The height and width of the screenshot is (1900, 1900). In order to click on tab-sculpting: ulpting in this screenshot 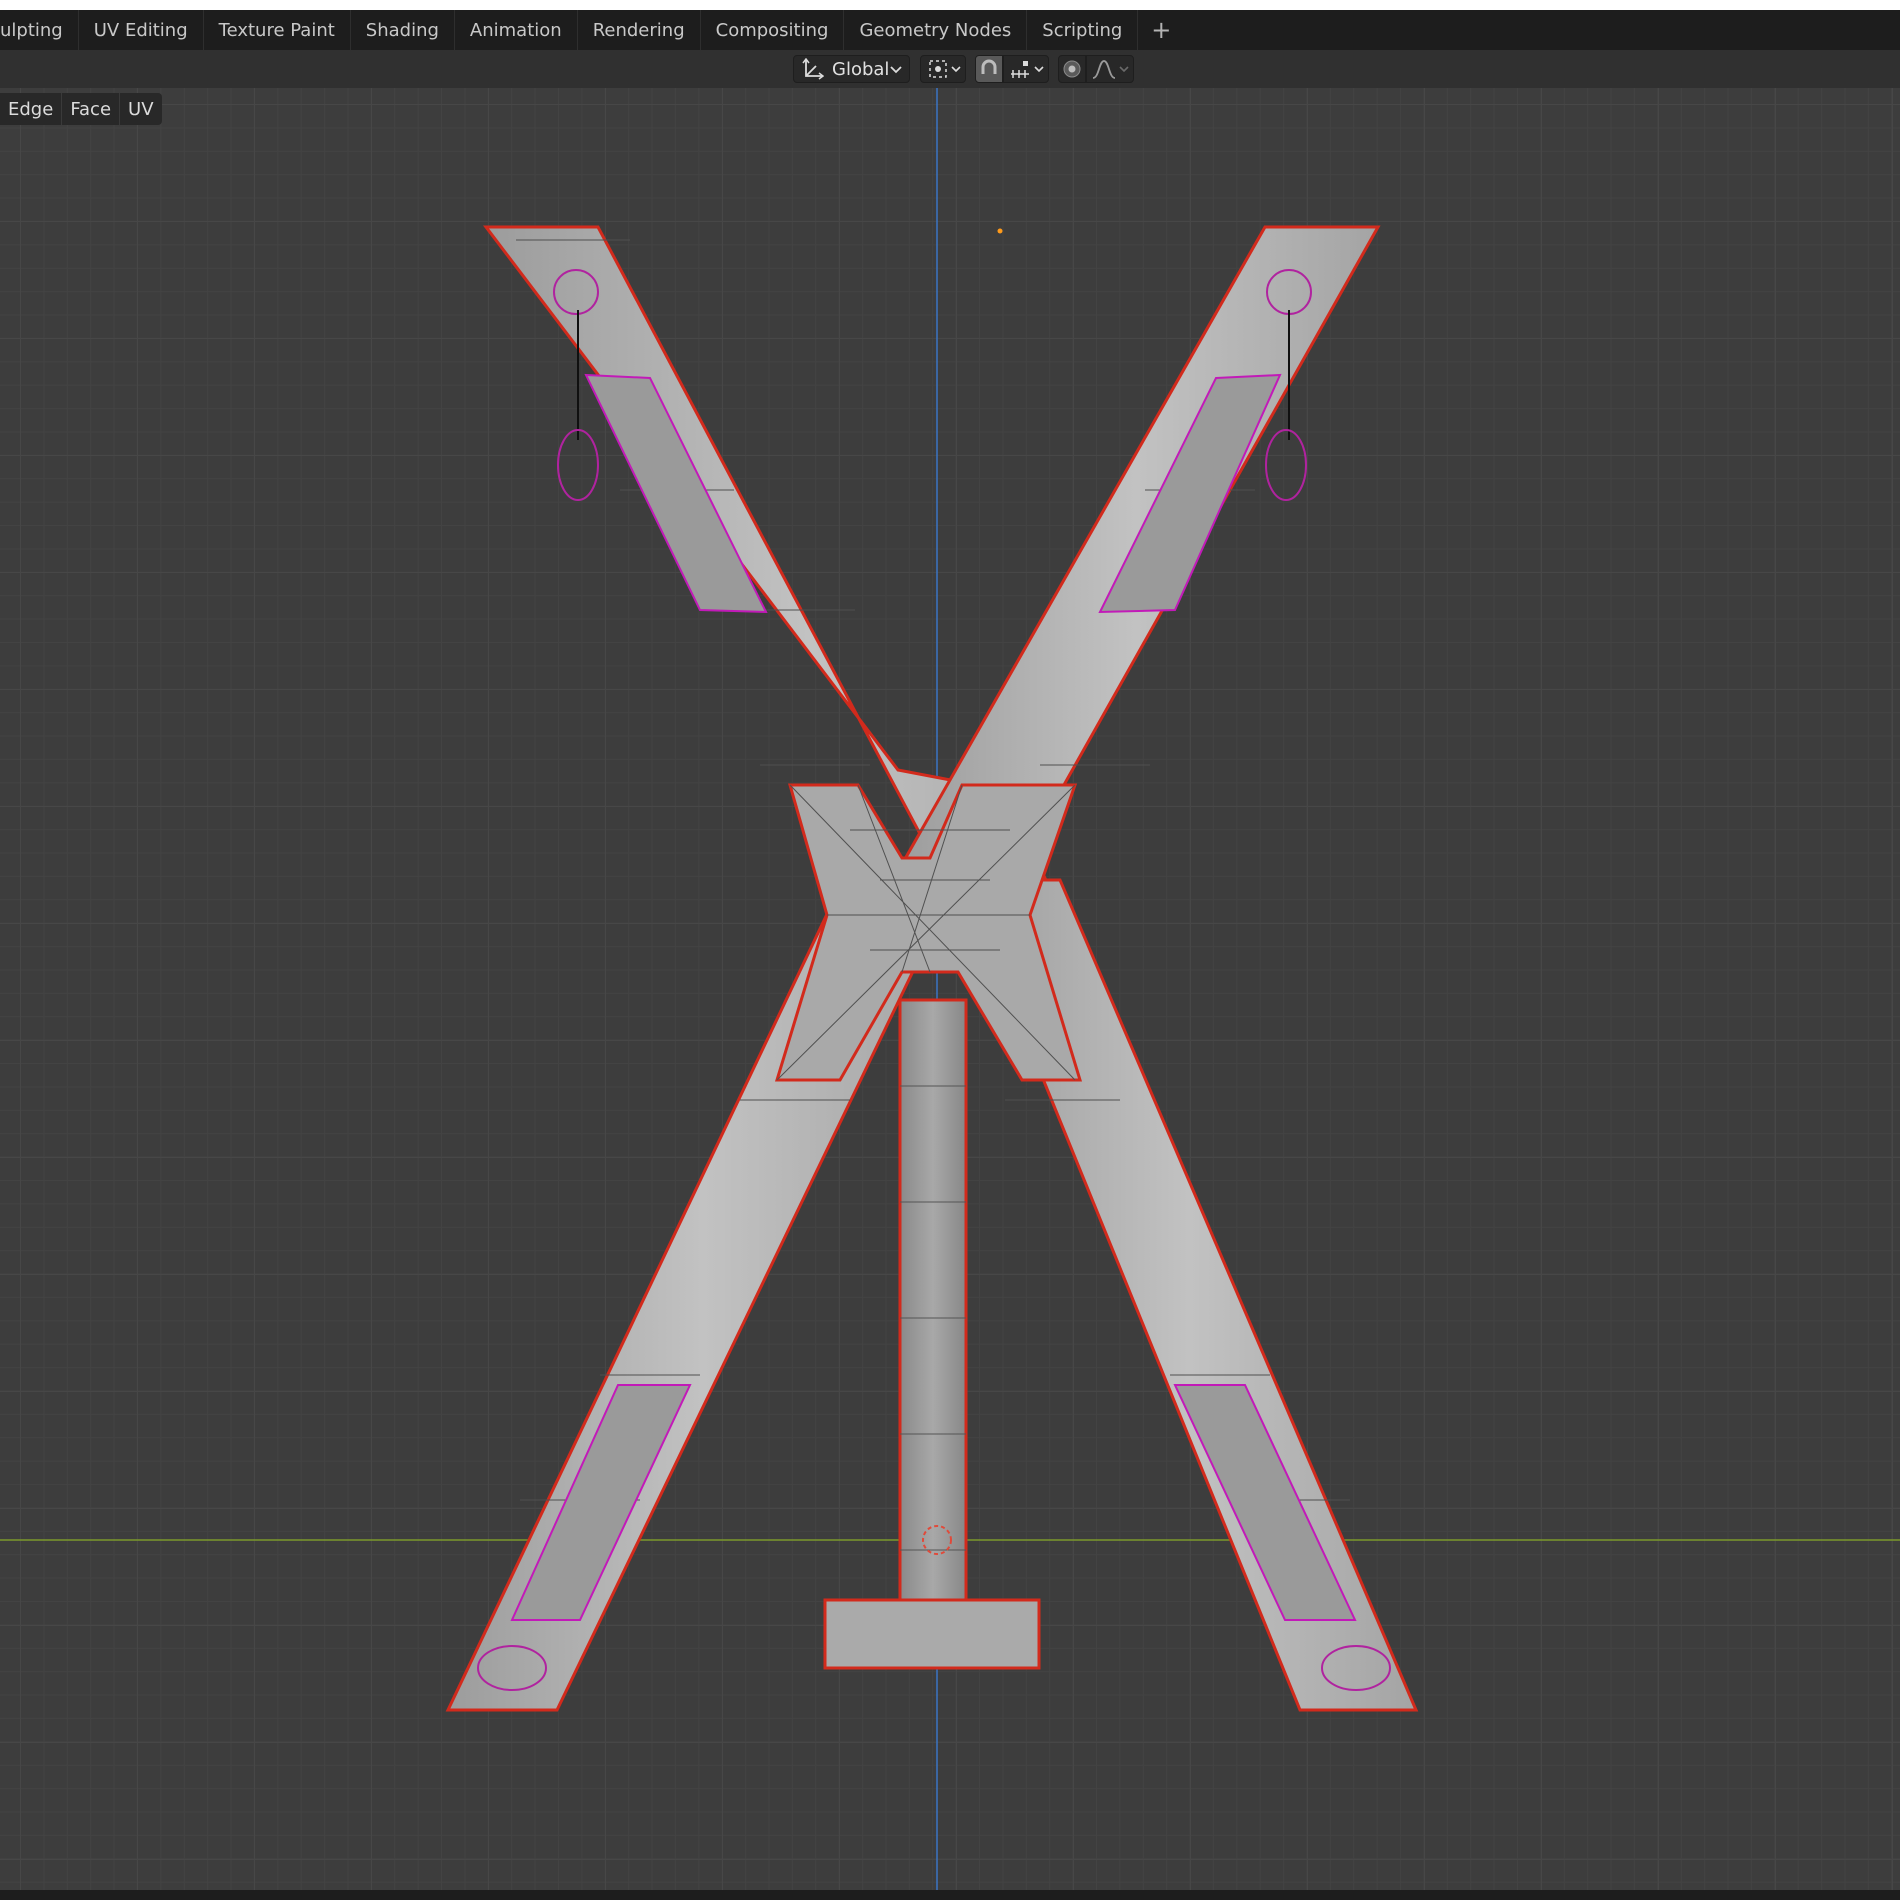, I will do `click(39, 30)`.